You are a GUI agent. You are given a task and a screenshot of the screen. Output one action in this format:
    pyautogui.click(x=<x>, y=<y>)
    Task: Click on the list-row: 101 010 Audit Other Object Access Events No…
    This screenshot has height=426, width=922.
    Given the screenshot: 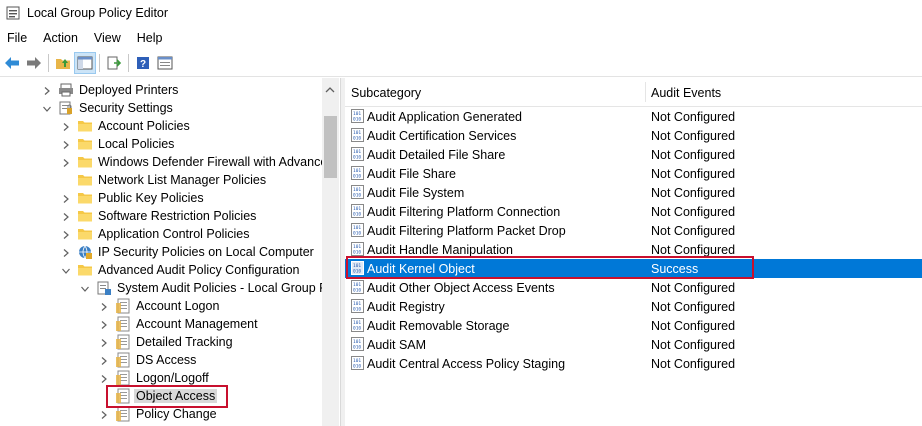 What is the action you would take?
    pyautogui.click(x=633, y=287)
    